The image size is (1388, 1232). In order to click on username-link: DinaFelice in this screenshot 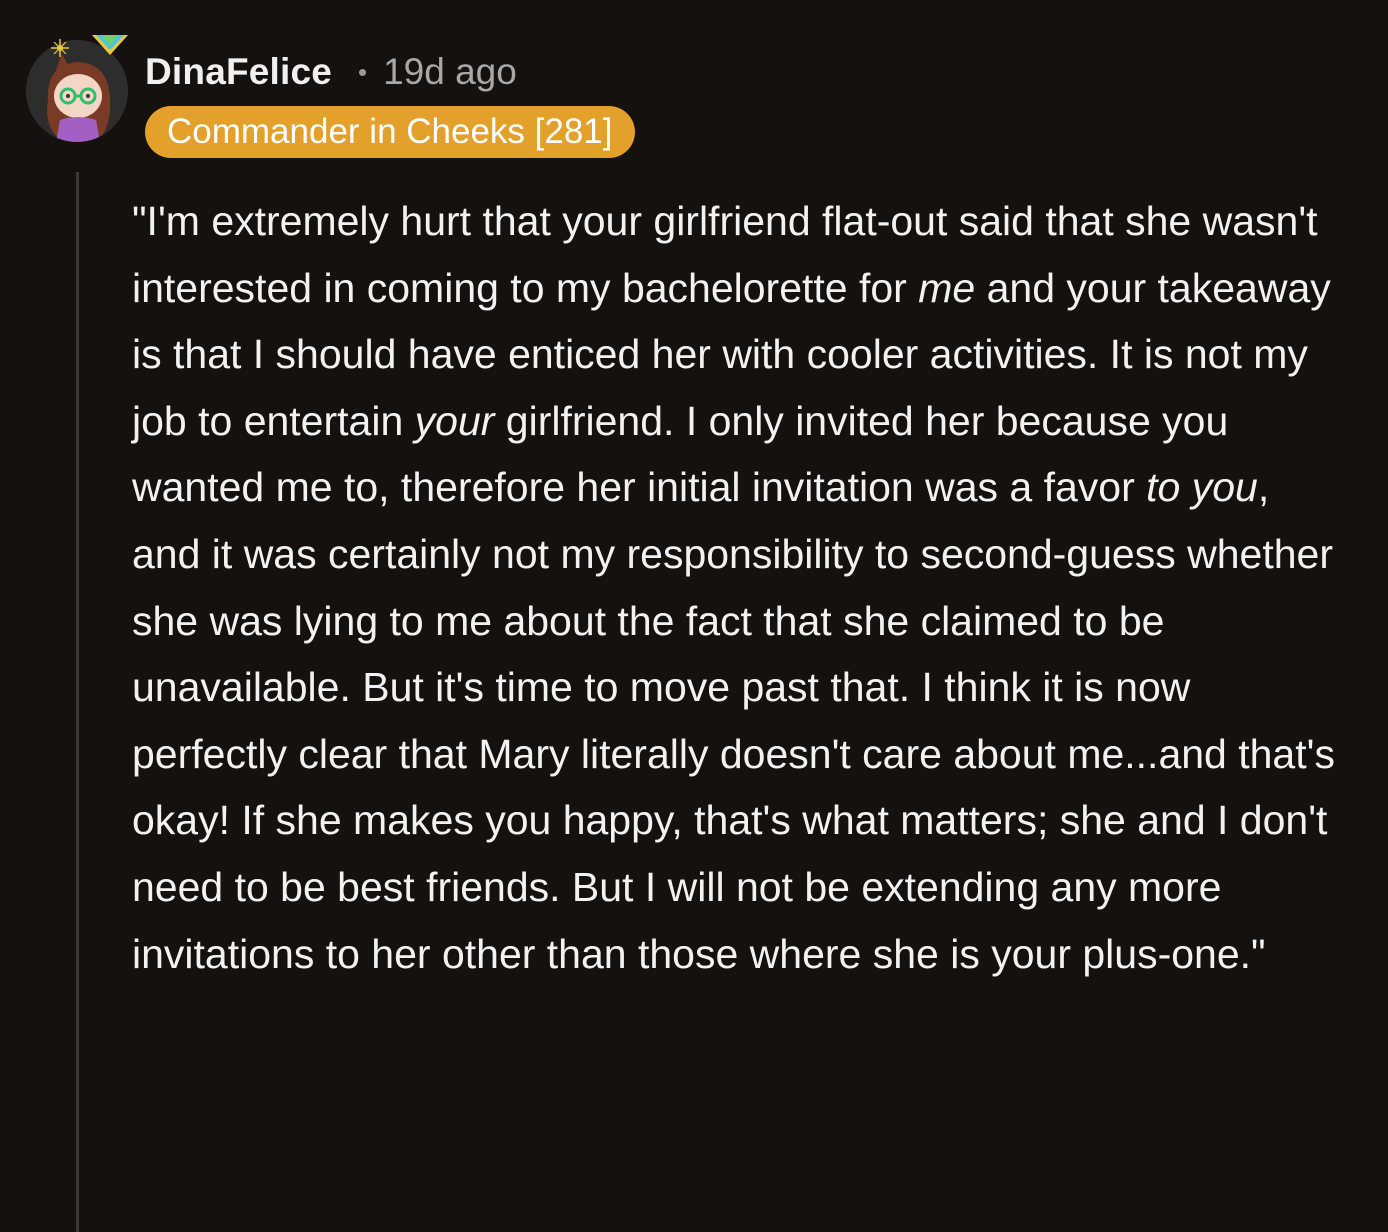, I will do `click(238, 72)`.